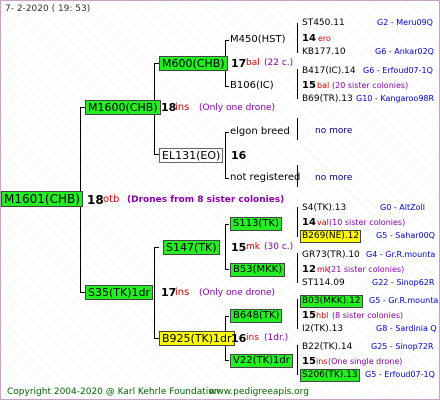 The width and height of the screenshot is (440, 400). What do you see at coordinates (395, 99) in the screenshot?
I see `gen4-ref: G10 - Kangaroo98R` at bounding box center [395, 99].